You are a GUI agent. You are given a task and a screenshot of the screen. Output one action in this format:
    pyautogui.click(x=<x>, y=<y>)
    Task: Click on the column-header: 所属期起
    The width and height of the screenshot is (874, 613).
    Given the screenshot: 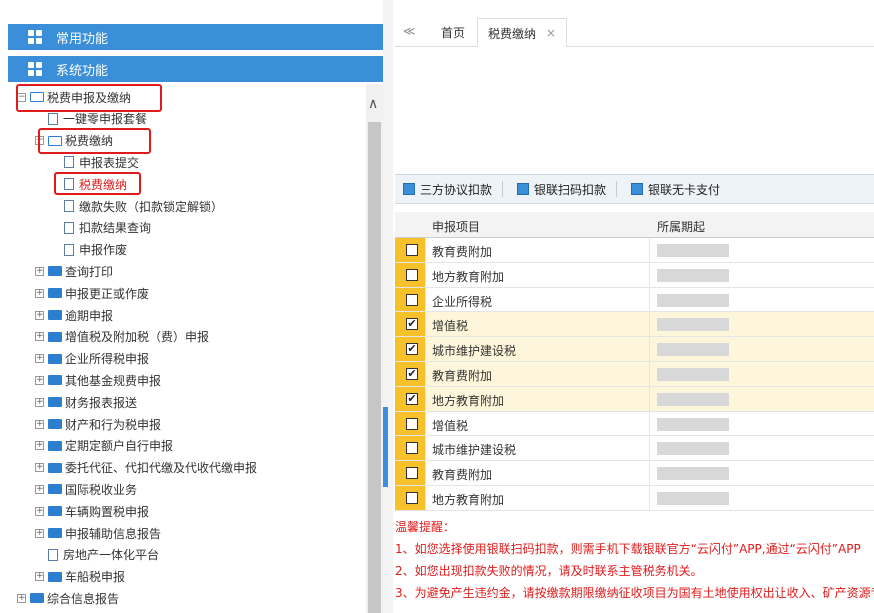 What is the action you would take?
    pyautogui.click(x=681, y=227)
    